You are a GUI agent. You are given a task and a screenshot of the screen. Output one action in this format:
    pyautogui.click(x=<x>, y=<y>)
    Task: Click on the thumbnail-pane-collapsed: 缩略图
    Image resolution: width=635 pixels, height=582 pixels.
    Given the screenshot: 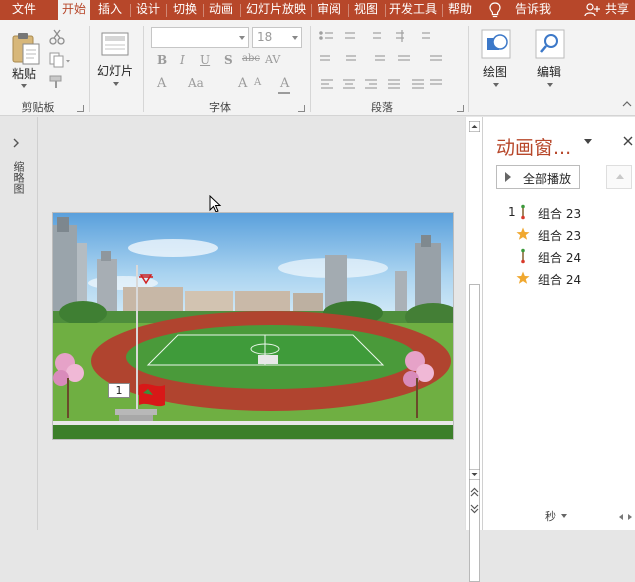 What is the action you would take?
    pyautogui.click(x=19, y=323)
    